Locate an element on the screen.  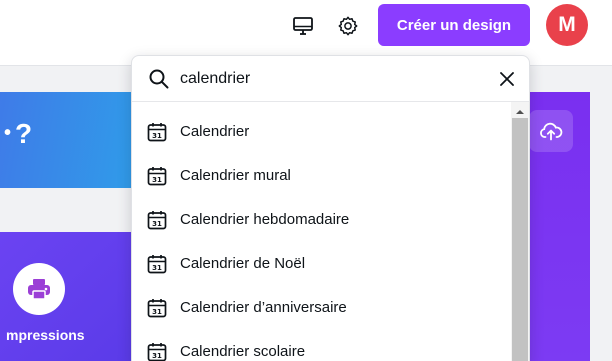
scrollbar is located at coordinates (520, 231).